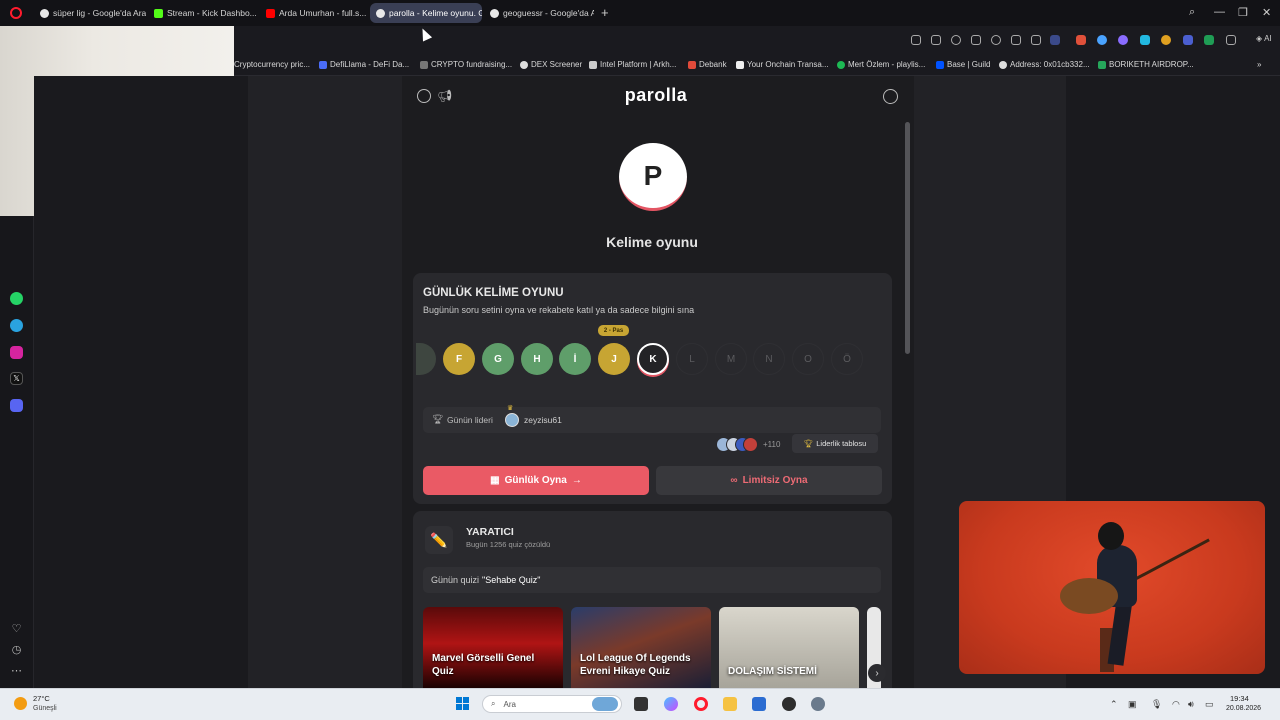 The image size is (1280, 720). I want to click on opera-taskbar-icon, so click(701, 704).